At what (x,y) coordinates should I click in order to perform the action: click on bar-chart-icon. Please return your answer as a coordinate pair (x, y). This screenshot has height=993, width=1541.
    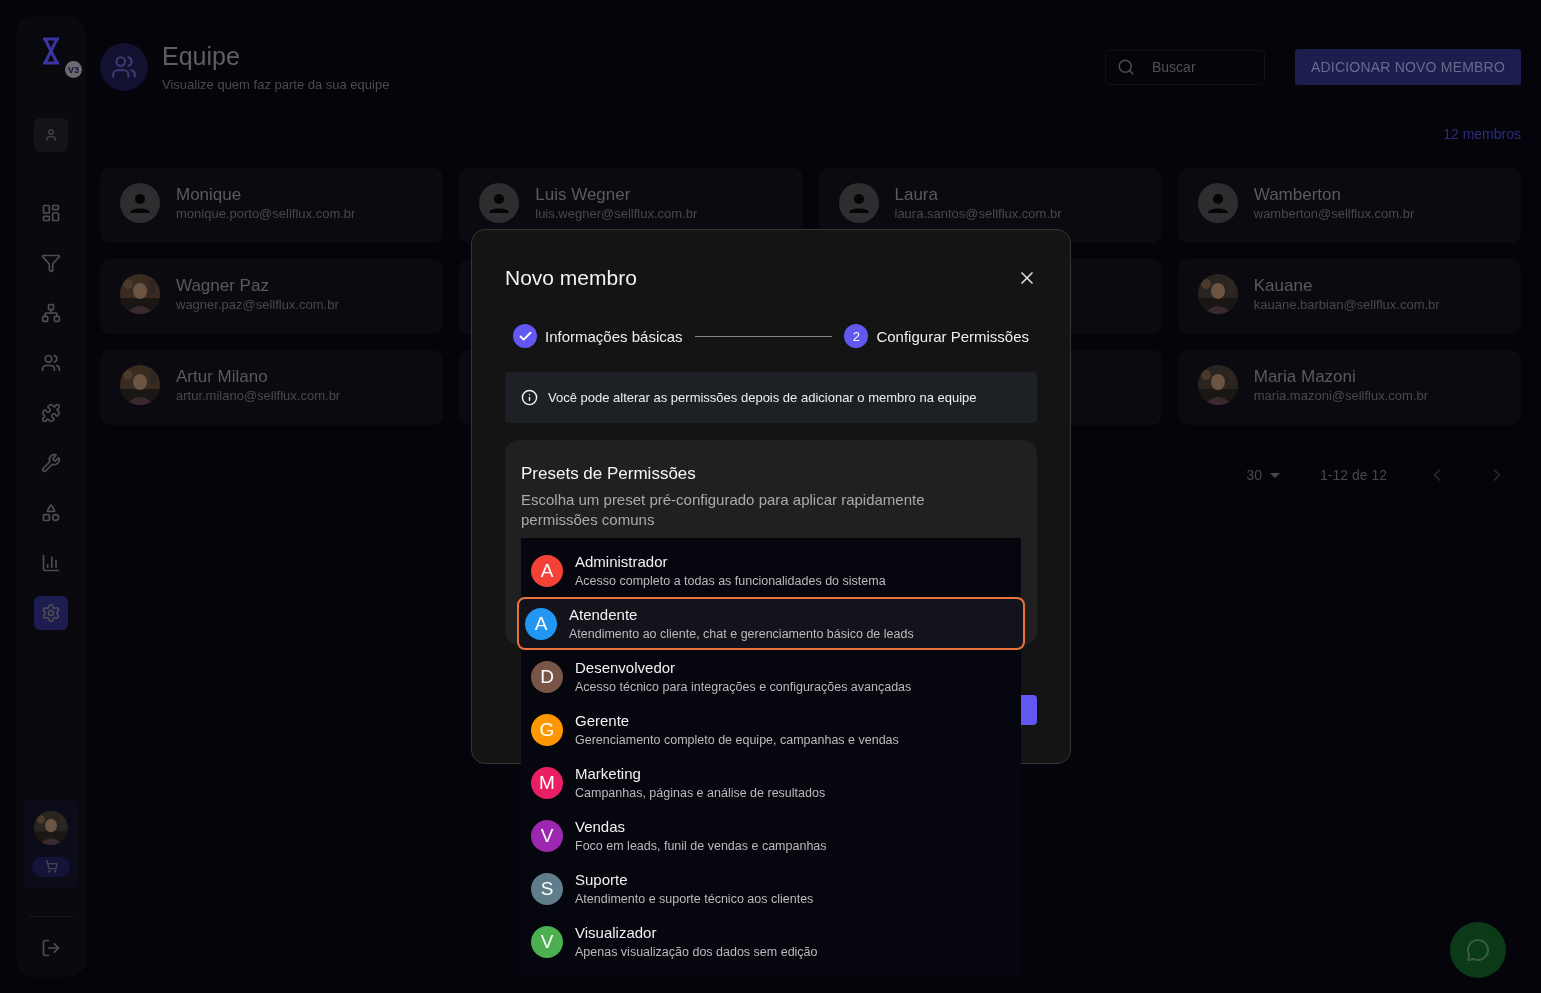
    Looking at the image, I should click on (51, 563).